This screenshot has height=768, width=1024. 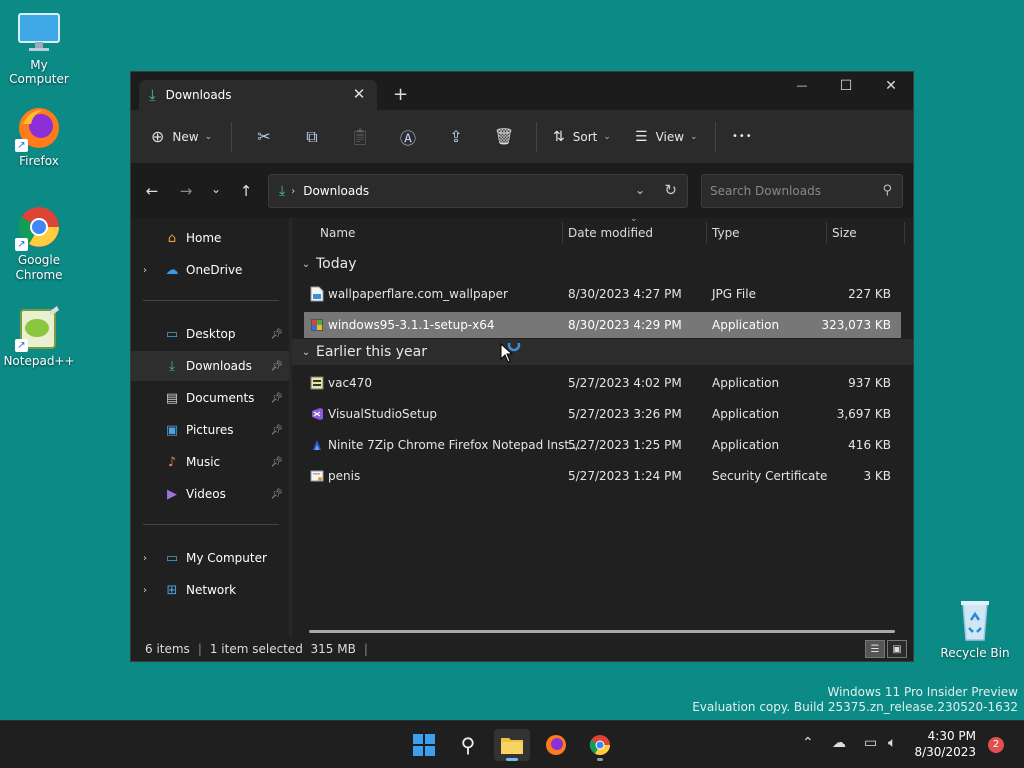 What do you see at coordinates (802, 87) in the screenshot?
I see `minimize-button: —` at bounding box center [802, 87].